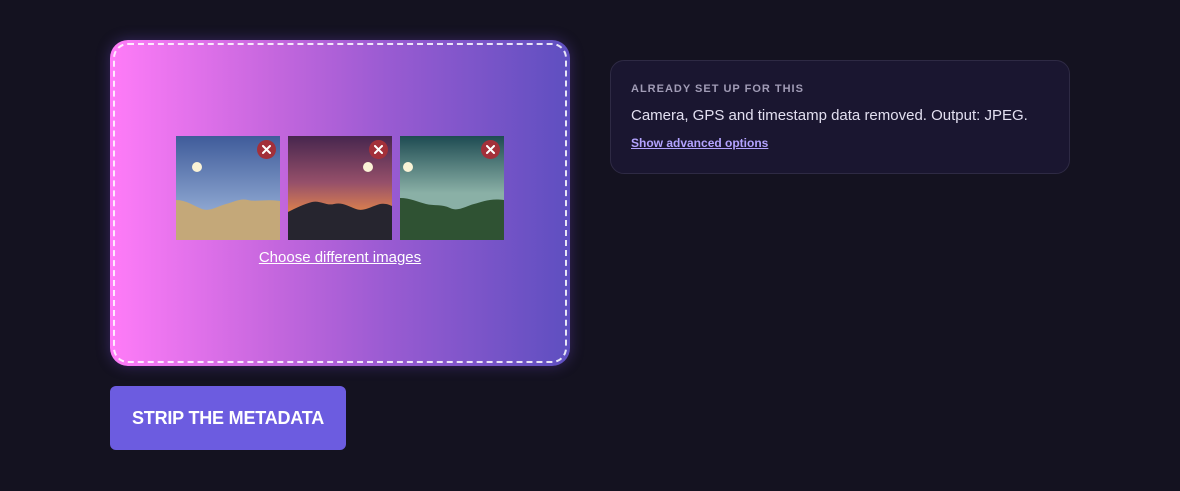  What do you see at coordinates (717, 89) in the screenshot?
I see `info-card-heading: ALREADY SET UP FOR THIS` at bounding box center [717, 89].